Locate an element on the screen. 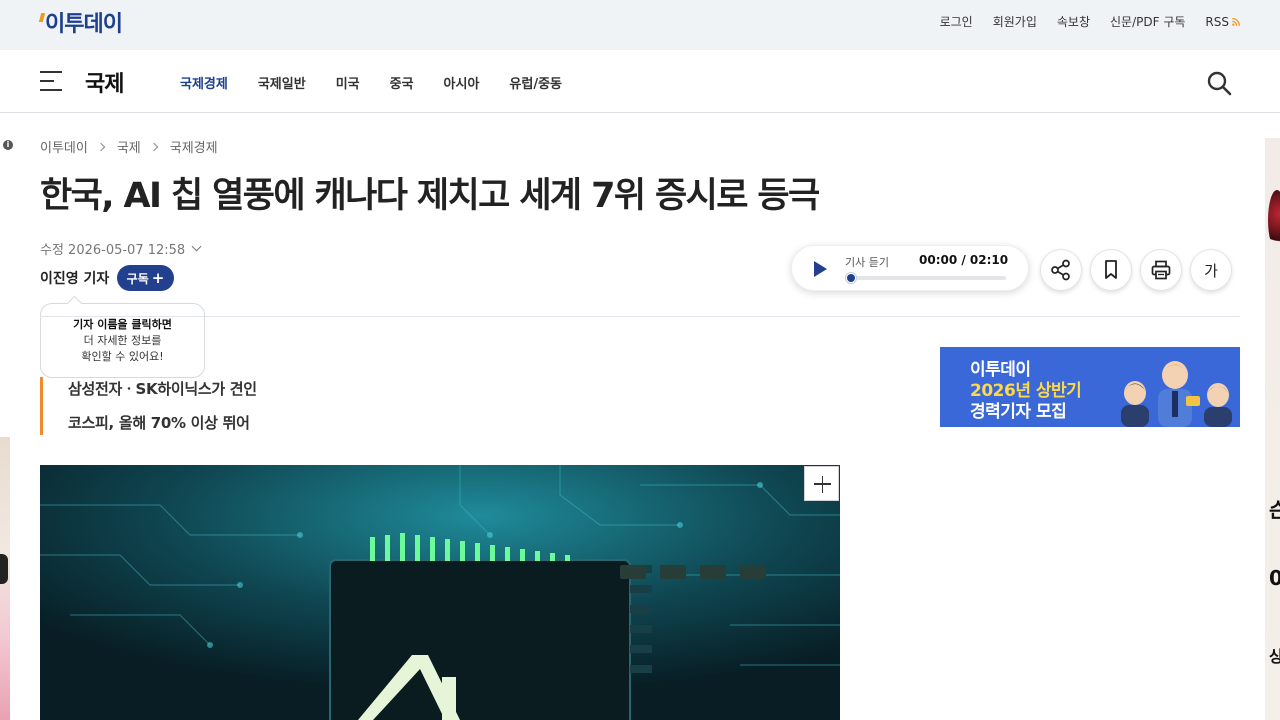 The height and width of the screenshot is (720, 1280). reporter-subscribe-button: 구독 + is located at coordinates (145, 278).